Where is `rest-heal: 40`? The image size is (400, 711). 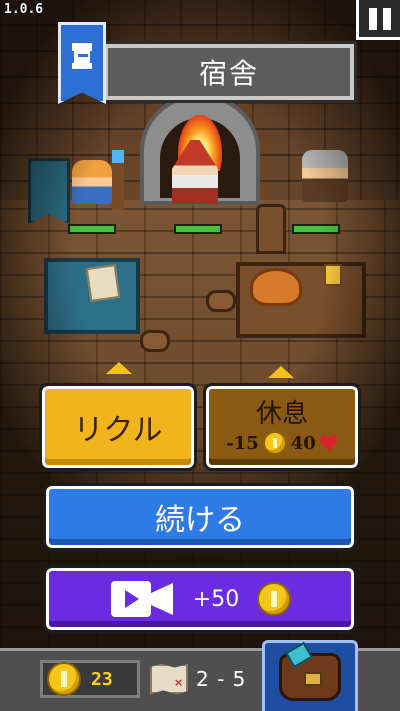 rest-heal: 40 is located at coordinates (303, 443).